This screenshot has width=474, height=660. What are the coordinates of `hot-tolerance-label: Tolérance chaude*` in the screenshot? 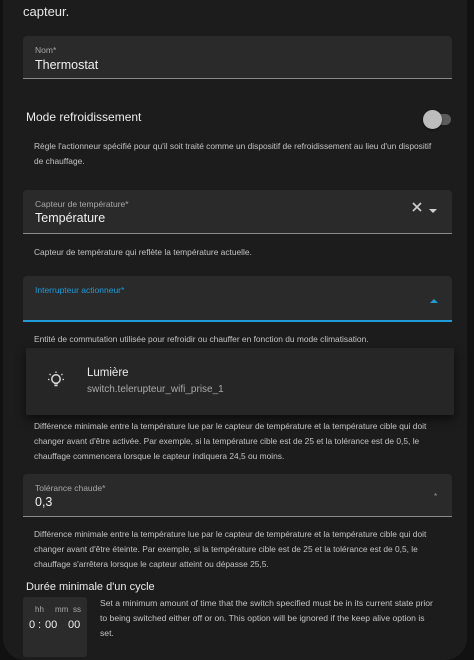 It's located at (70, 488).